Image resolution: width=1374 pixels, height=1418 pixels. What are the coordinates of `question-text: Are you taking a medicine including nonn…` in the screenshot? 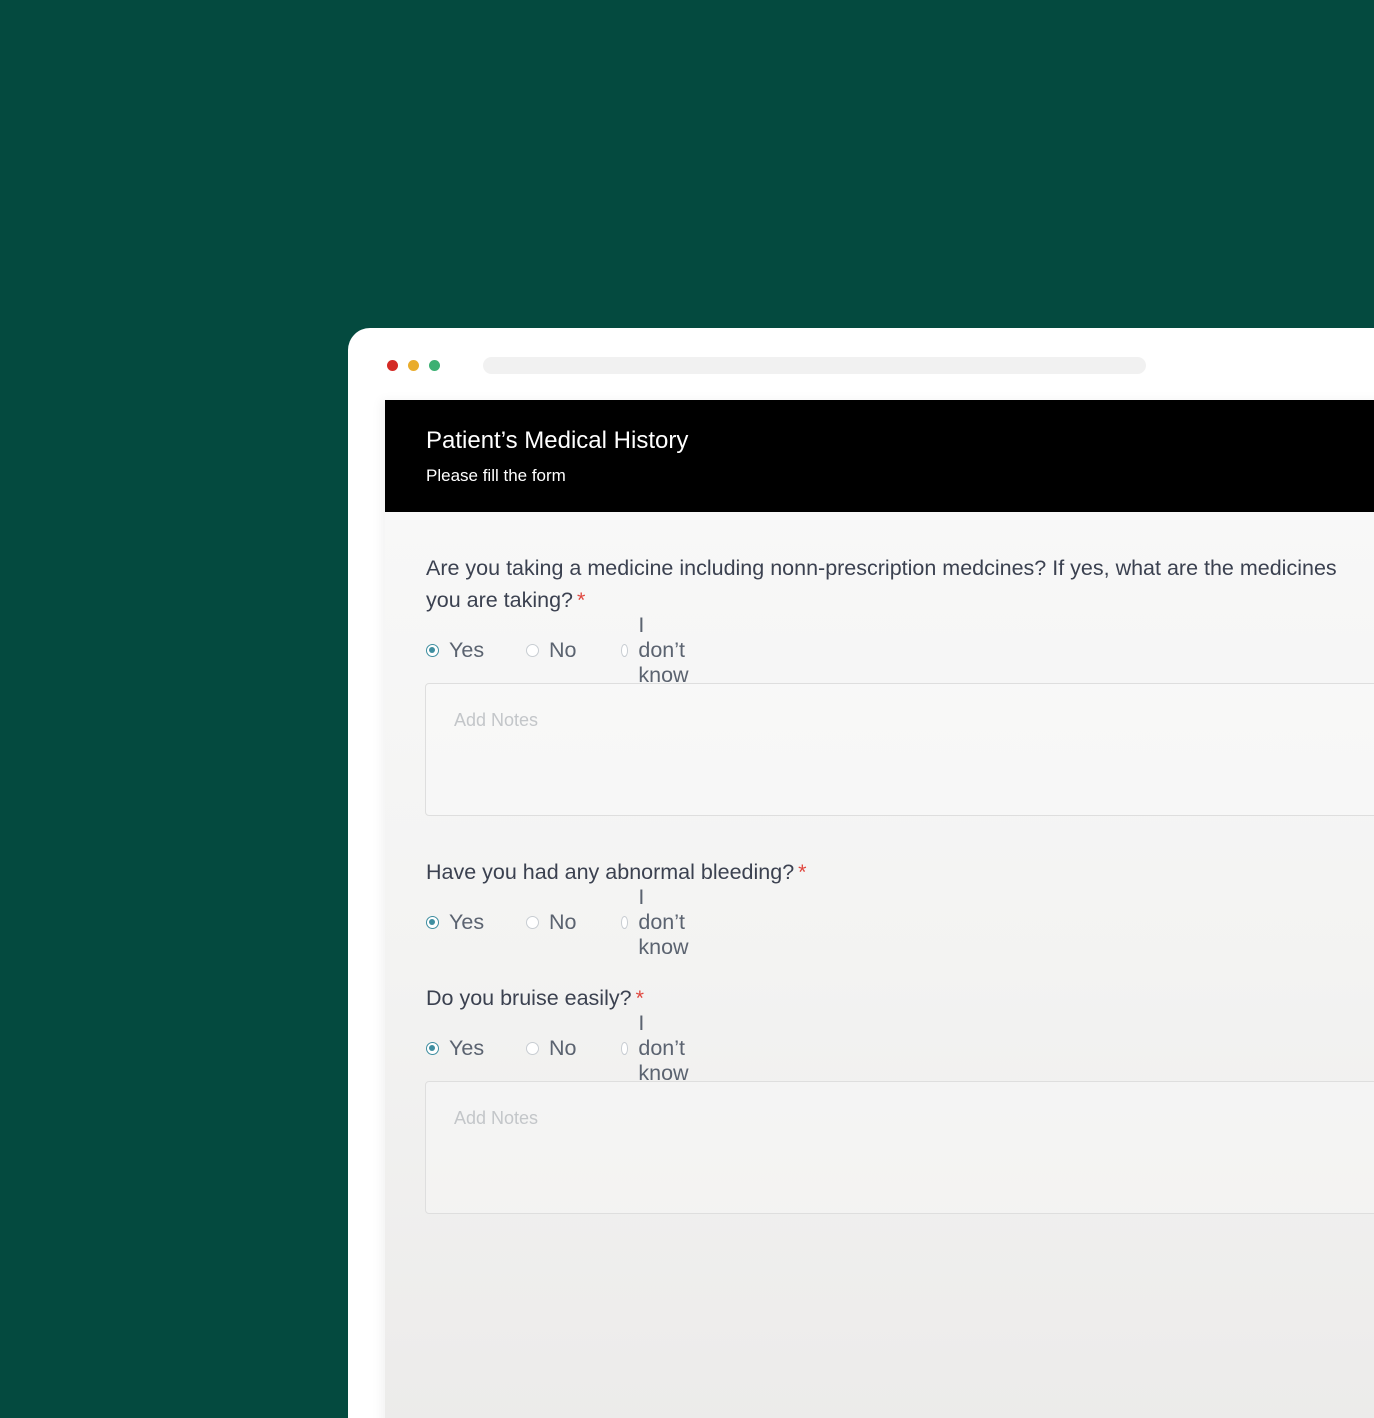 It's located at (881, 584).